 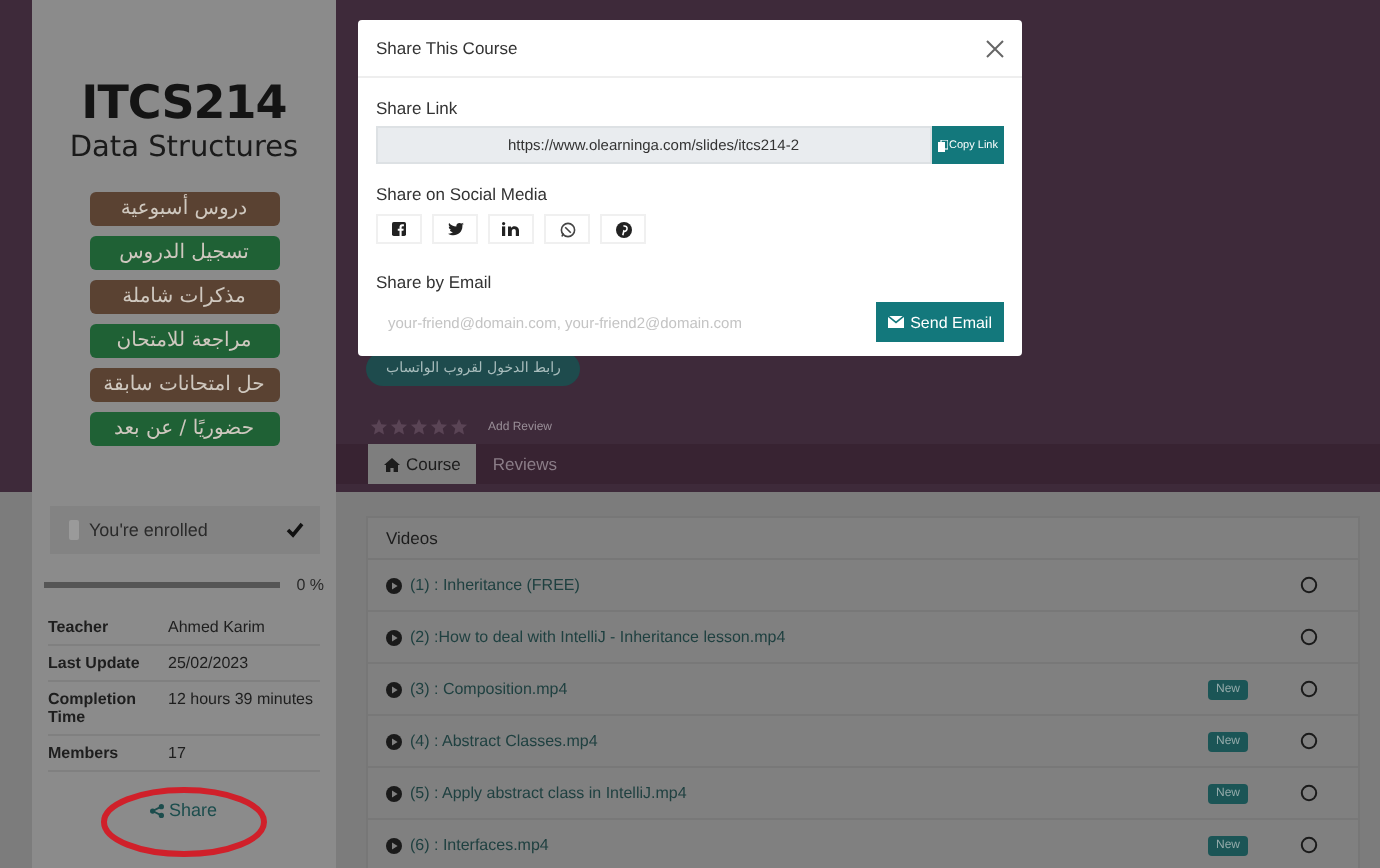 I want to click on course-link-button: مذكرات شاملة, so click(x=184, y=297).